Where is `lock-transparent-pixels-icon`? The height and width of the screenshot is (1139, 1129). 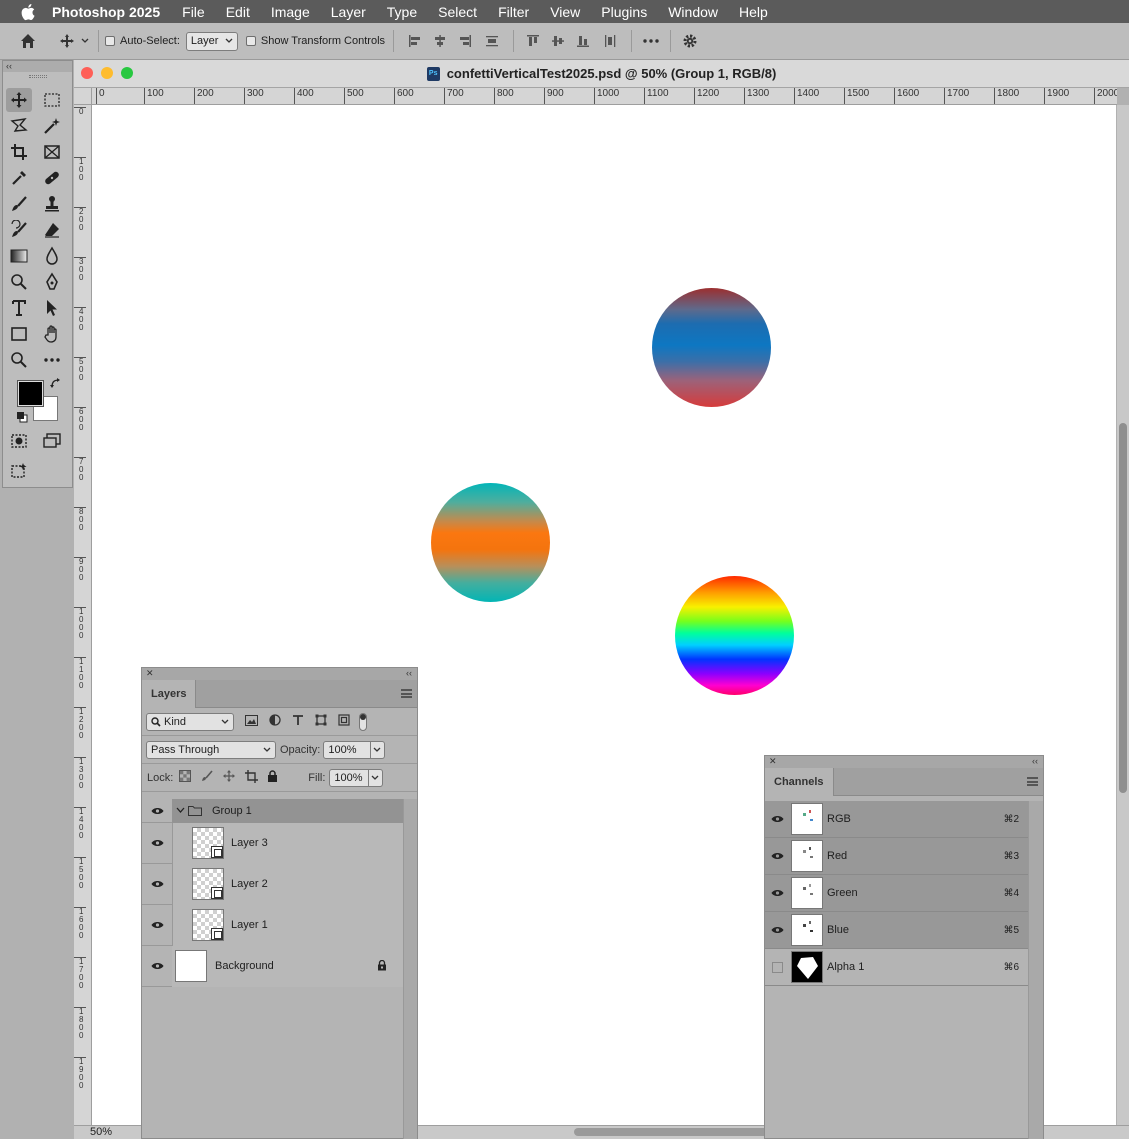 lock-transparent-pixels-icon is located at coordinates (185, 777).